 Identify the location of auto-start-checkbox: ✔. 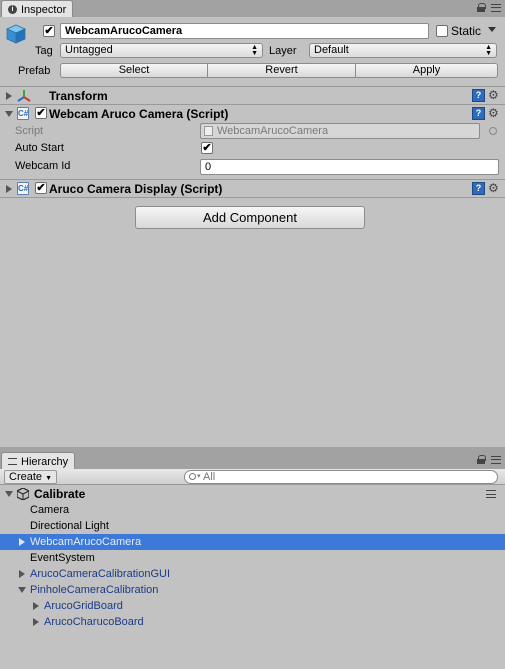
(207, 148).